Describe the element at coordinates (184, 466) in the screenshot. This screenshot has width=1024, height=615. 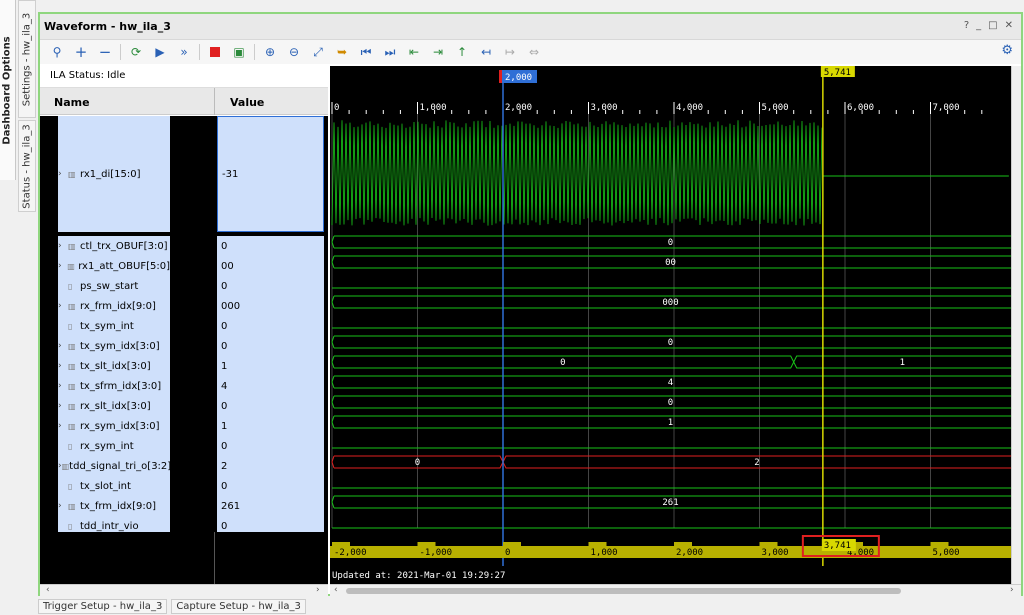
I see `signal-row: › ▥ tdd_signal_tri_o[3:2] 2` at that location.